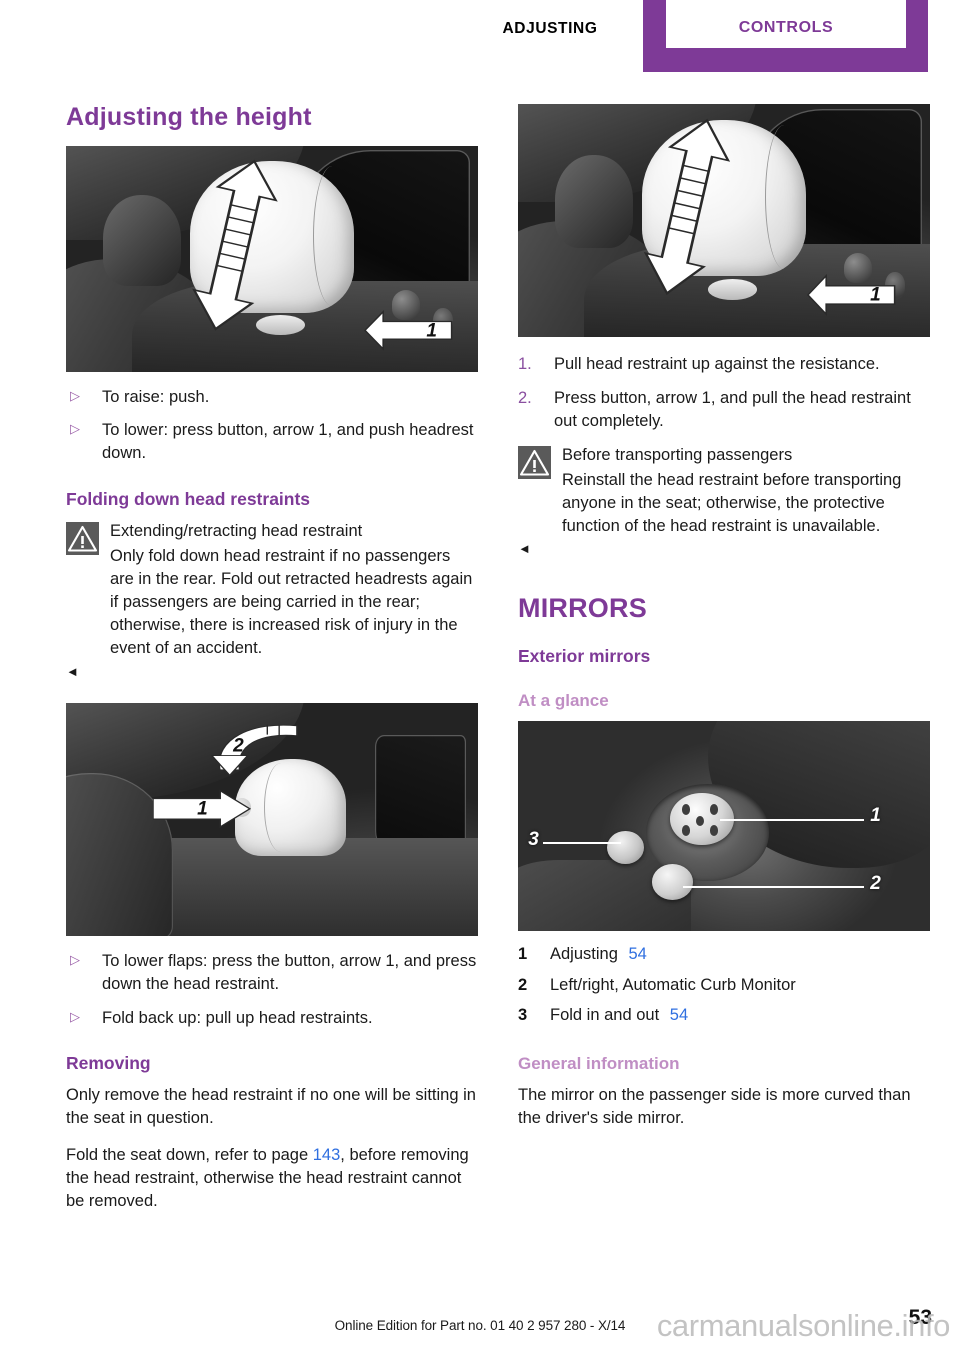  I want to click on heading-exterior-mirrors: Exterior mirrors, so click(584, 656).